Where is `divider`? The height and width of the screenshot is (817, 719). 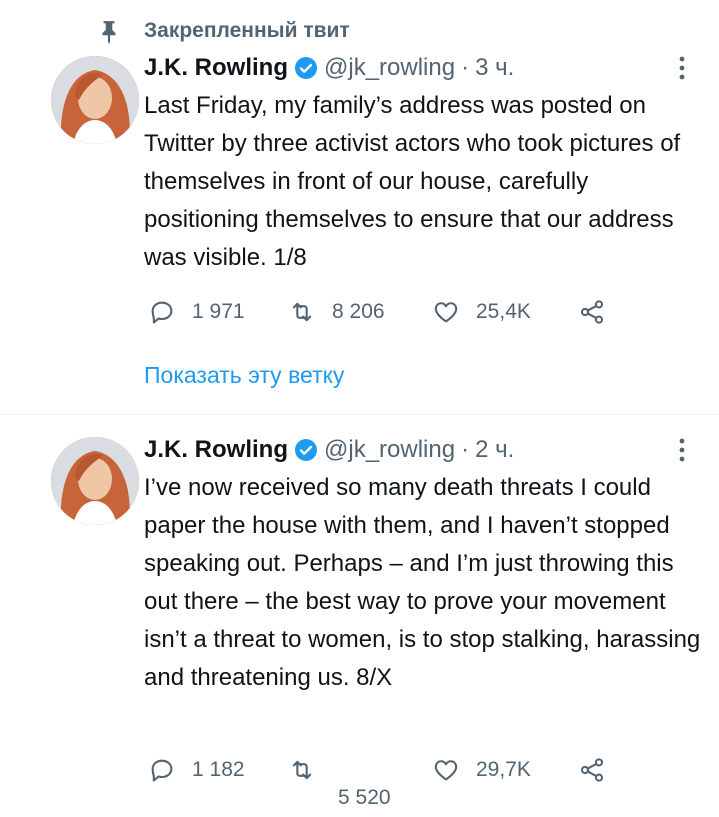
divider is located at coordinates (359, 414).